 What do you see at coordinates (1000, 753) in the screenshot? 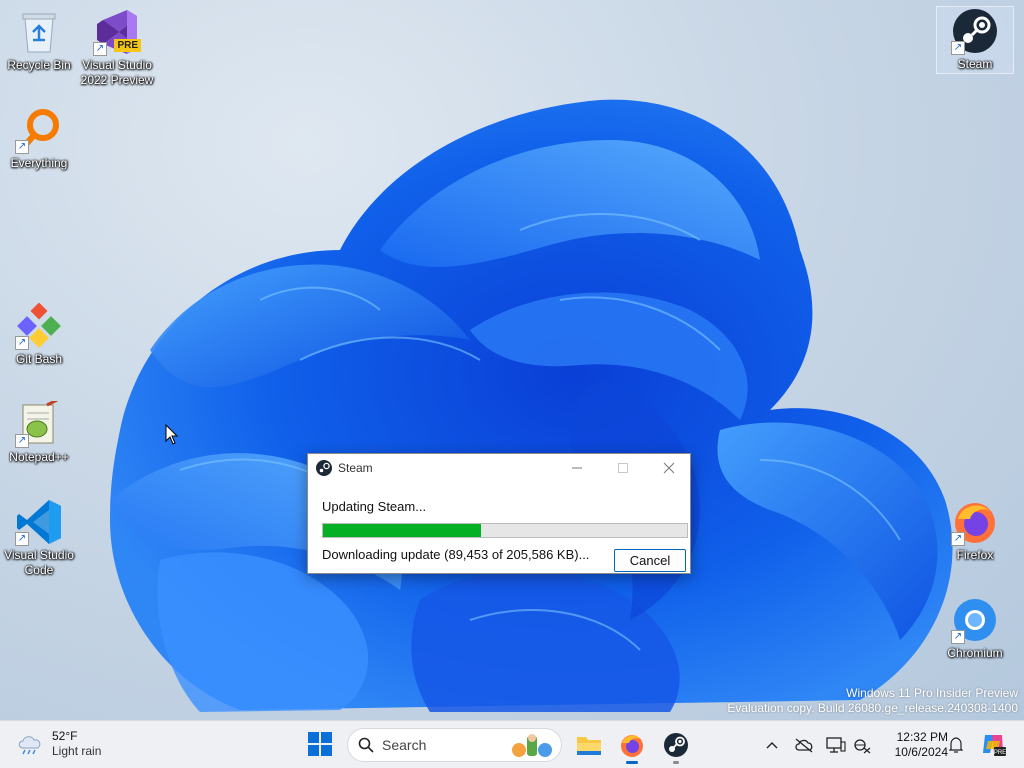
I see `svg-text: PRE` at bounding box center [1000, 753].